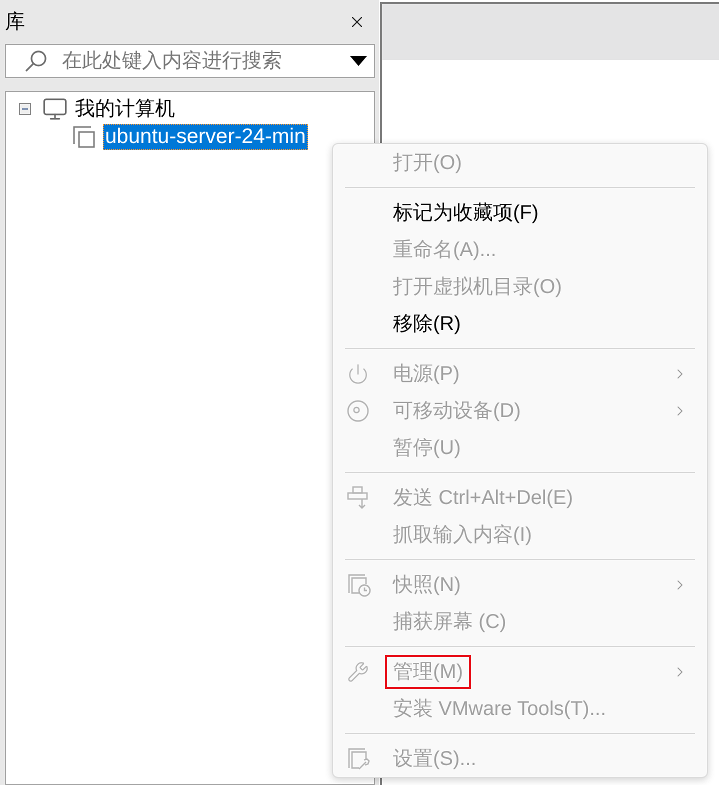 Image resolution: width=719 pixels, height=785 pixels. Describe the element at coordinates (359, 758) in the screenshot. I see `pages-wrench-icon` at that location.